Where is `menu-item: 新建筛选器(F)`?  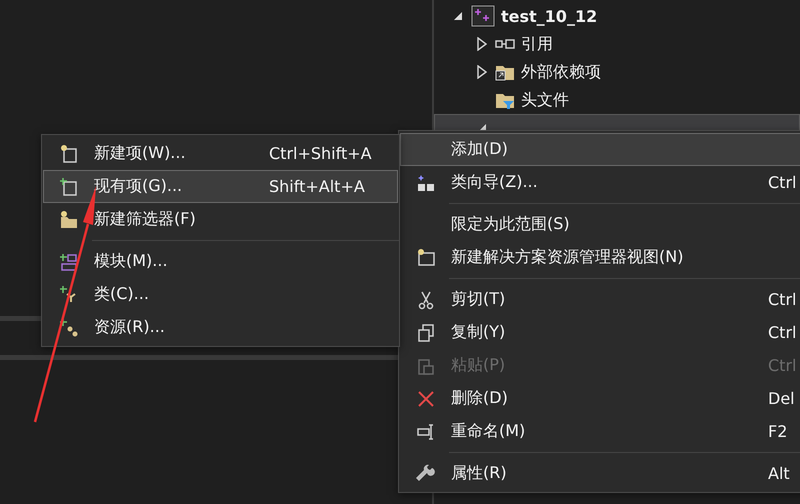
menu-item: 新建筛选器(F) is located at coordinates (220, 219).